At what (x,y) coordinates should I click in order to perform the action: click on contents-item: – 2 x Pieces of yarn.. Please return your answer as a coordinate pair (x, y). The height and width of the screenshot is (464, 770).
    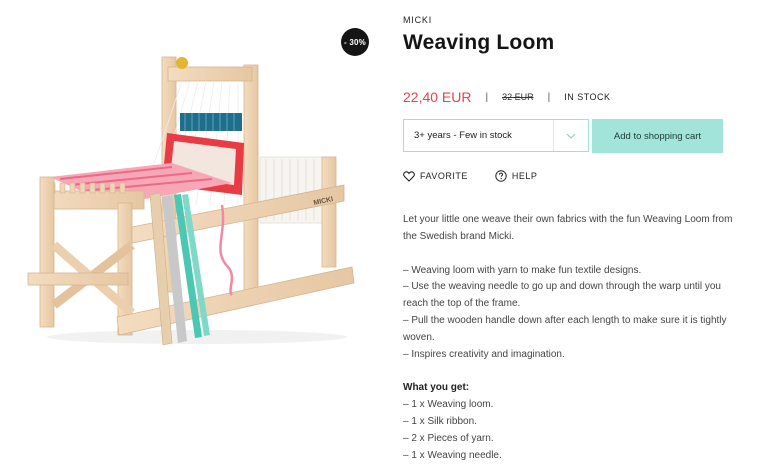
    Looking at the image, I should click on (448, 438).